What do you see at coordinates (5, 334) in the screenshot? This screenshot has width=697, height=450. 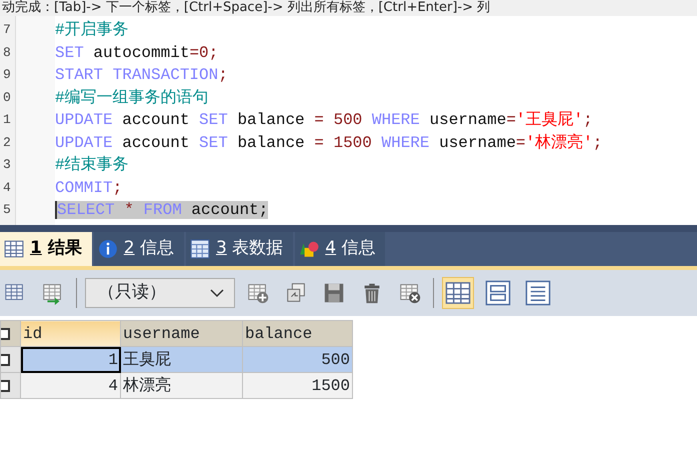 I see `select-all-checkbox` at bounding box center [5, 334].